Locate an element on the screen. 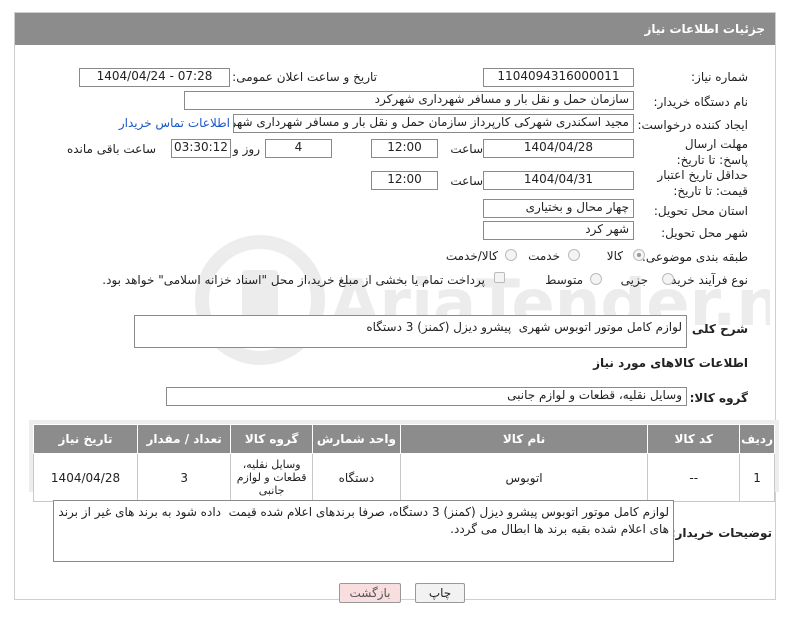  process-option-medium: متوسط is located at coordinates (564, 280).